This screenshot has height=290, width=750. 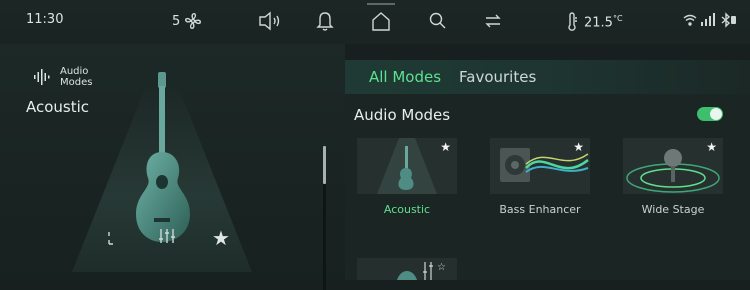 What do you see at coordinates (402, 115) in the screenshot?
I see `section-title: Audio Modes` at bounding box center [402, 115].